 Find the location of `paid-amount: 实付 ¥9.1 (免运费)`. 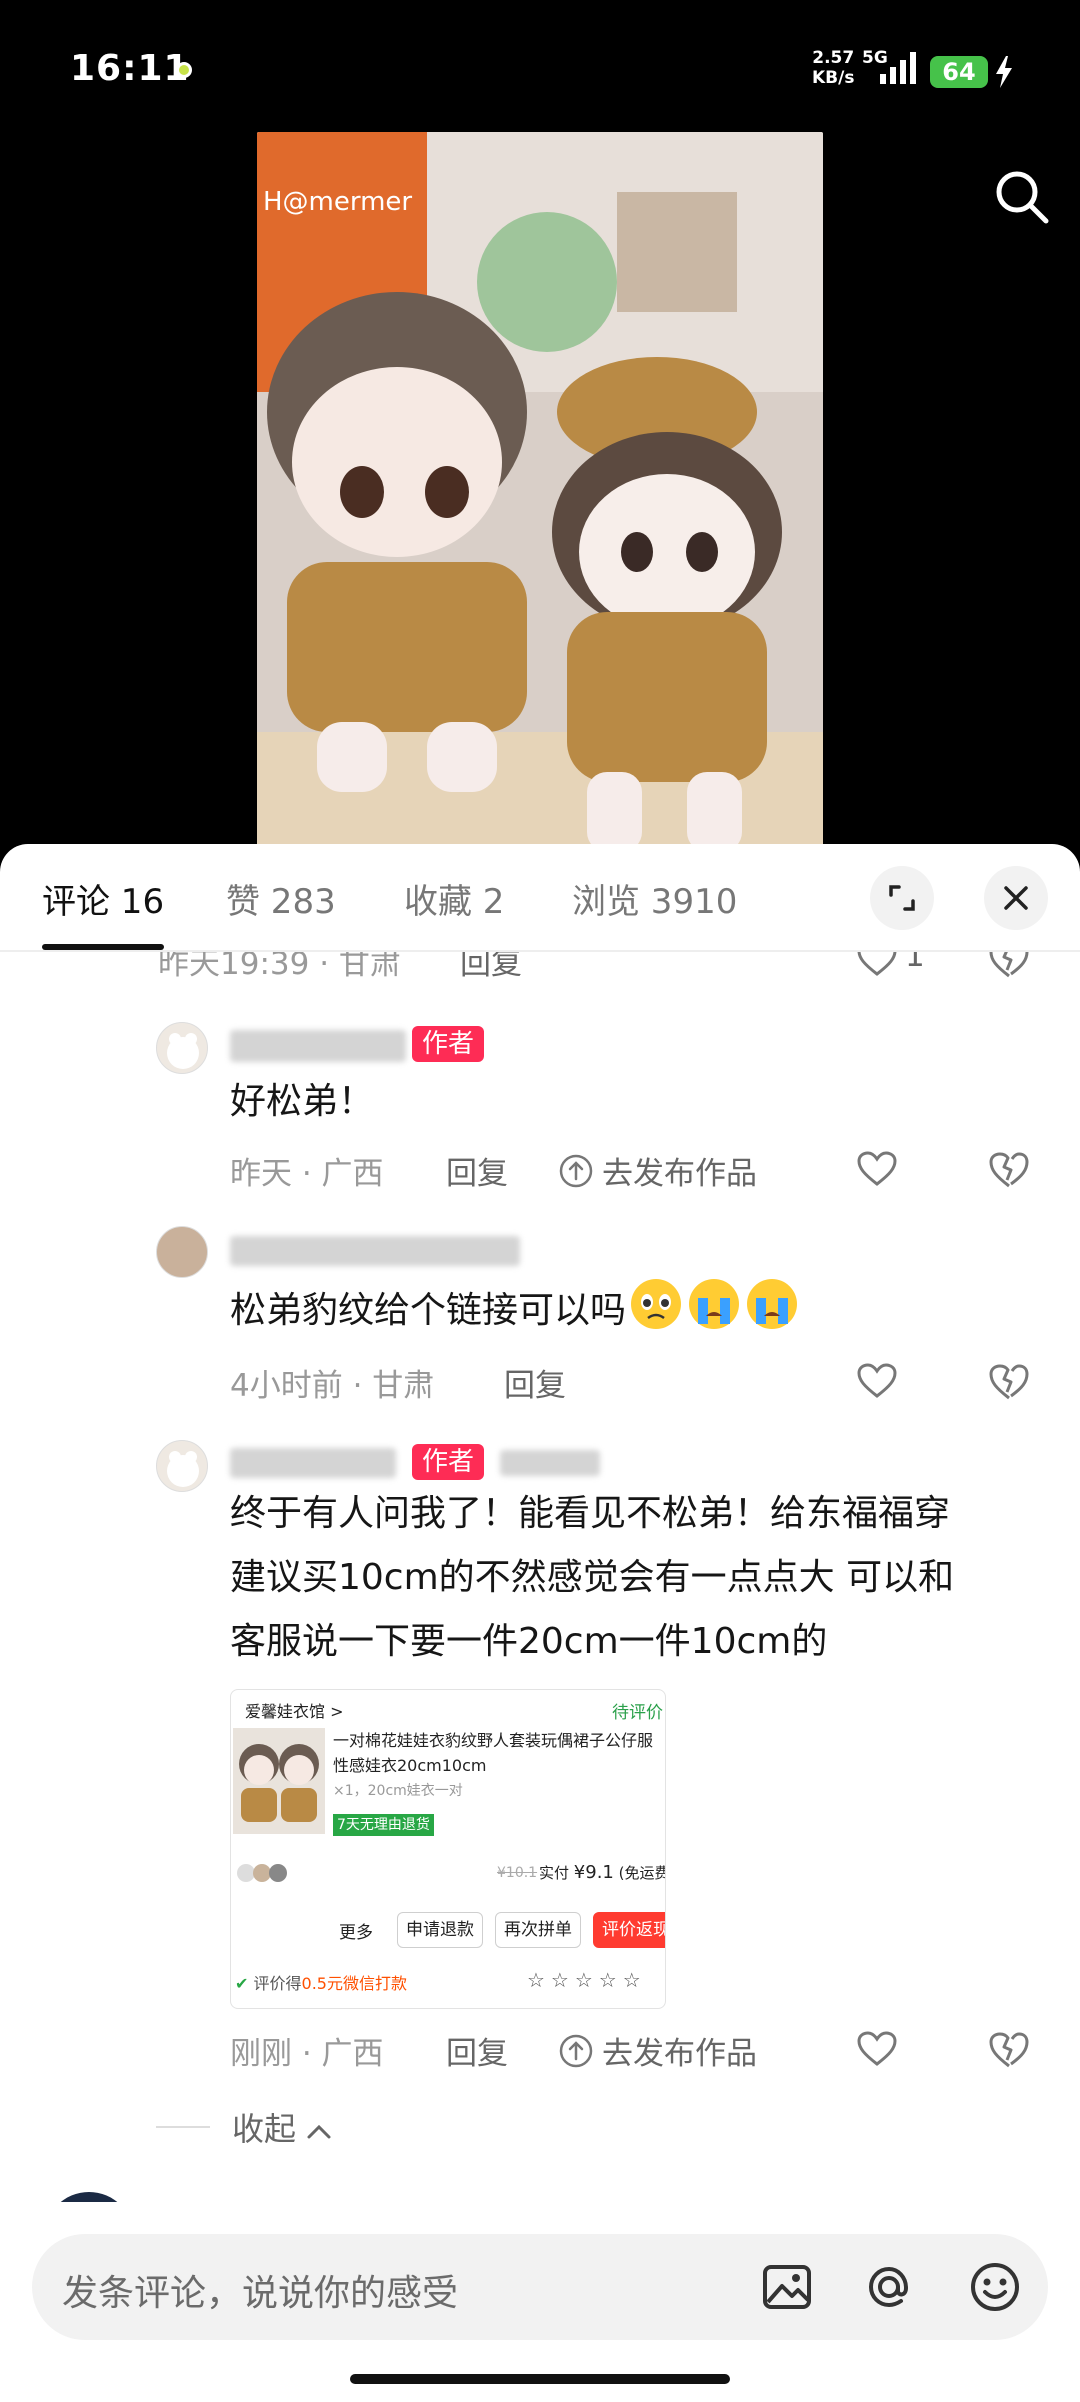

paid-amount: 实付 ¥9.1 (免运费) is located at coordinates (602, 1872).